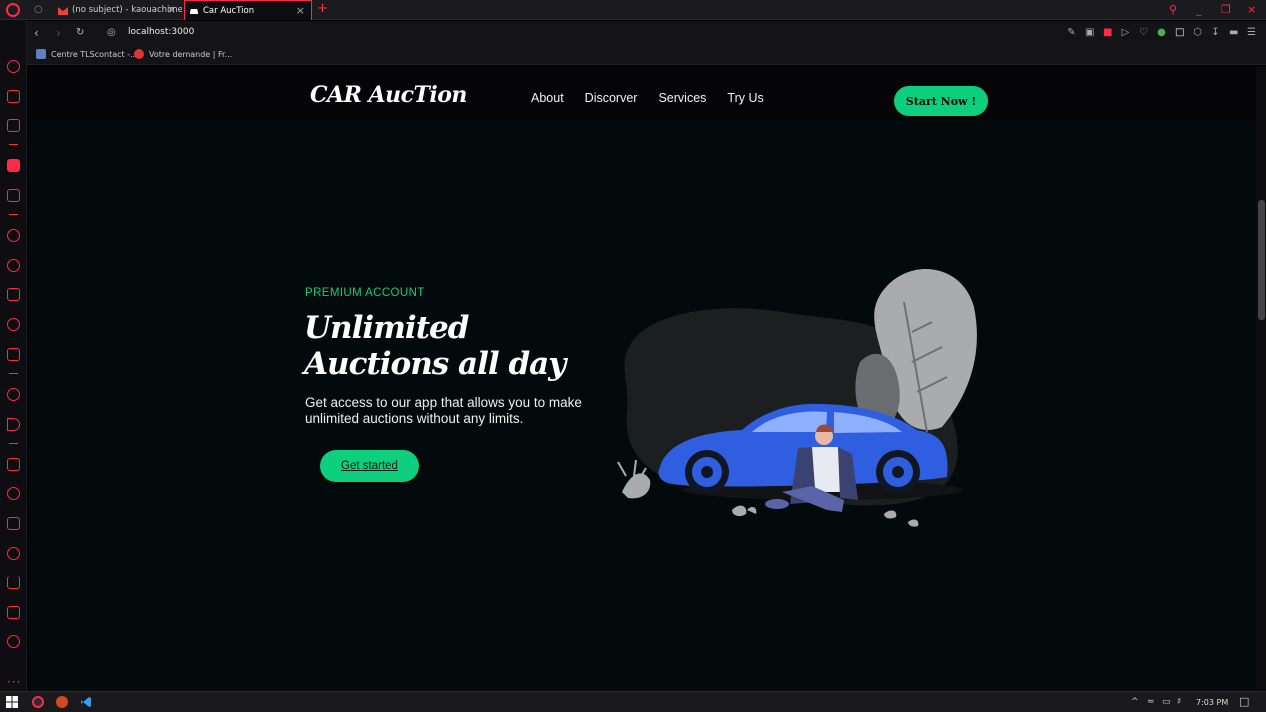 Image resolution: width=1266 pixels, height=712 pixels. Describe the element at coordinates (1151, 702) in the screenshot. I see `network-icon: ≈` at that location.